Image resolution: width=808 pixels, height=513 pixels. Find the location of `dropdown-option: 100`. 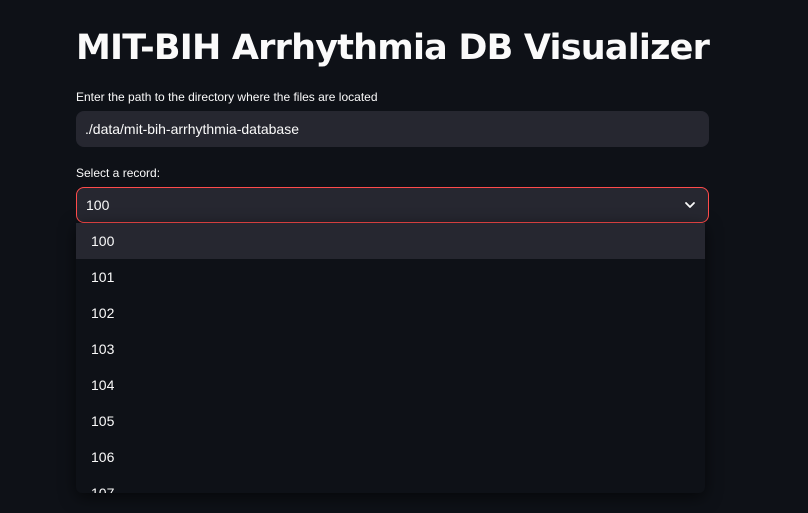

dropdown-option: 100 is located at coordinates (390, 241).